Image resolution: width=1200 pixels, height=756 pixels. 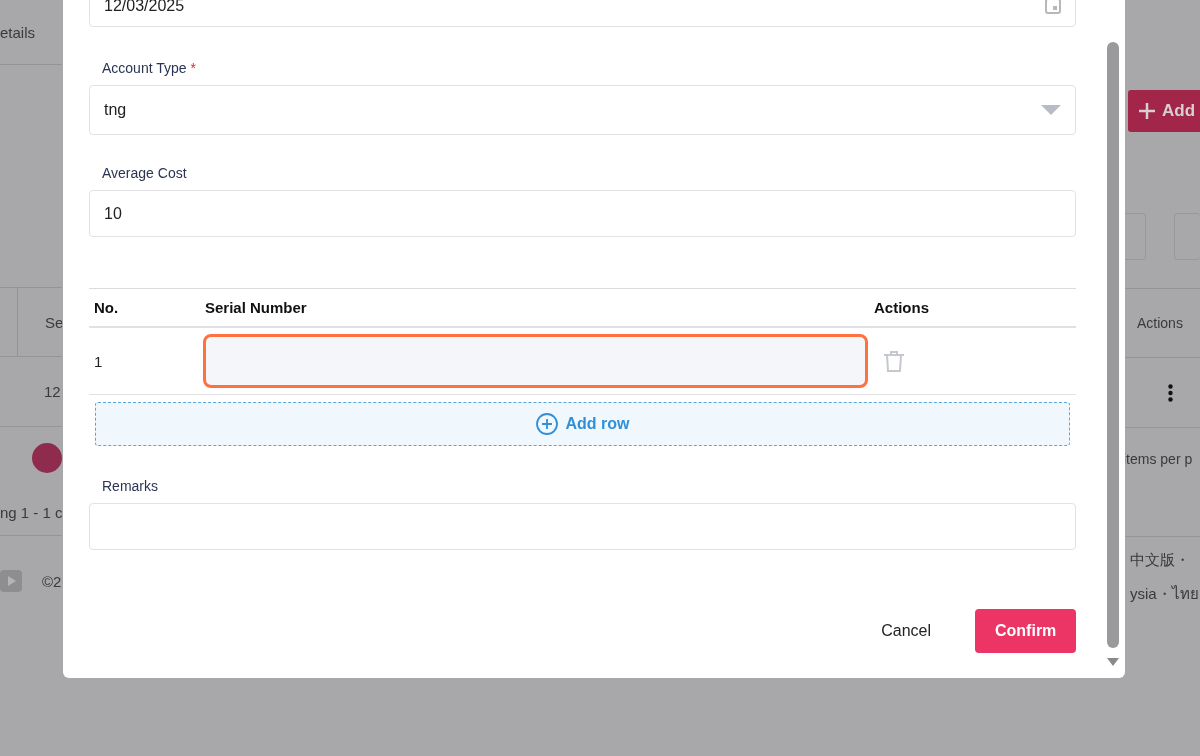 What do you see at coordinates (1051, 110) in the screenshot?
I see `dropdown-caret-icon` at bounding box center [1051, 110].